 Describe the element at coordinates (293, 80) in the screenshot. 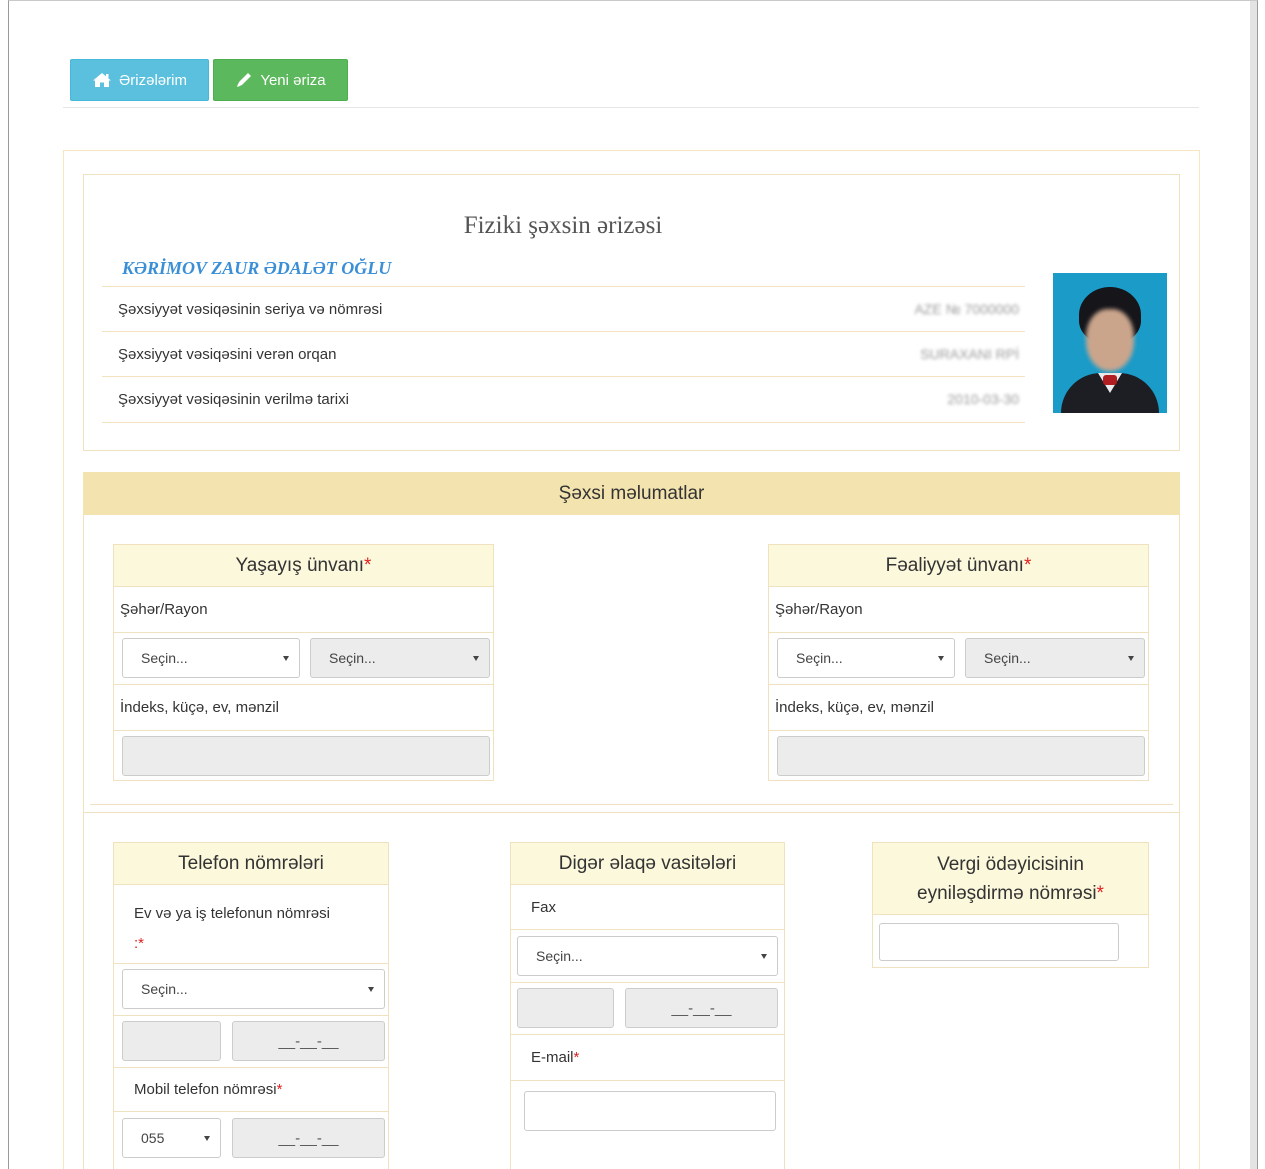

I see `new-application-label: Yeni əriza` at that location.